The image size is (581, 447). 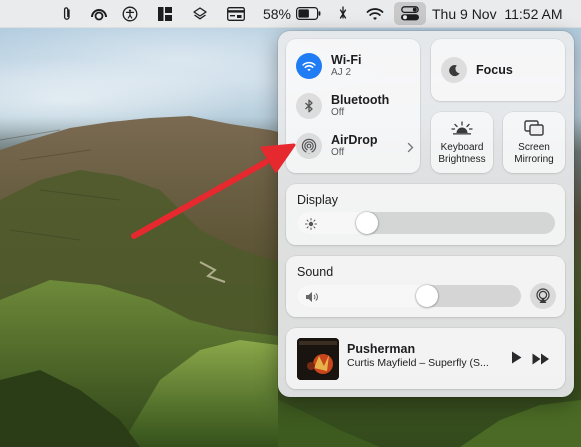 I want to click on wifi-toggle-icon, so click(x=309, y=66).